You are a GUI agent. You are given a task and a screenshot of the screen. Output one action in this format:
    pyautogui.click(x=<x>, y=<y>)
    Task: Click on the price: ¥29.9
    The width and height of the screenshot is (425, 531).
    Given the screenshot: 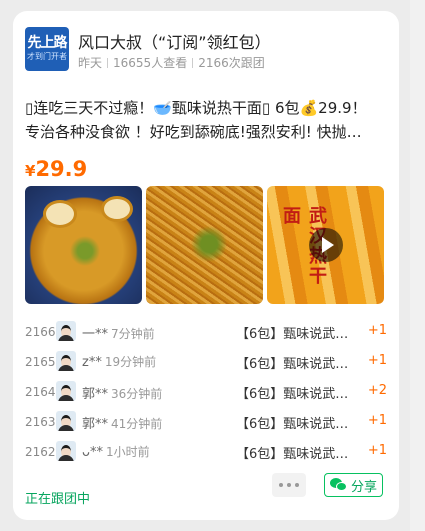 What is the action you would take?
    pyautogui.click(x=56, y=169)
    